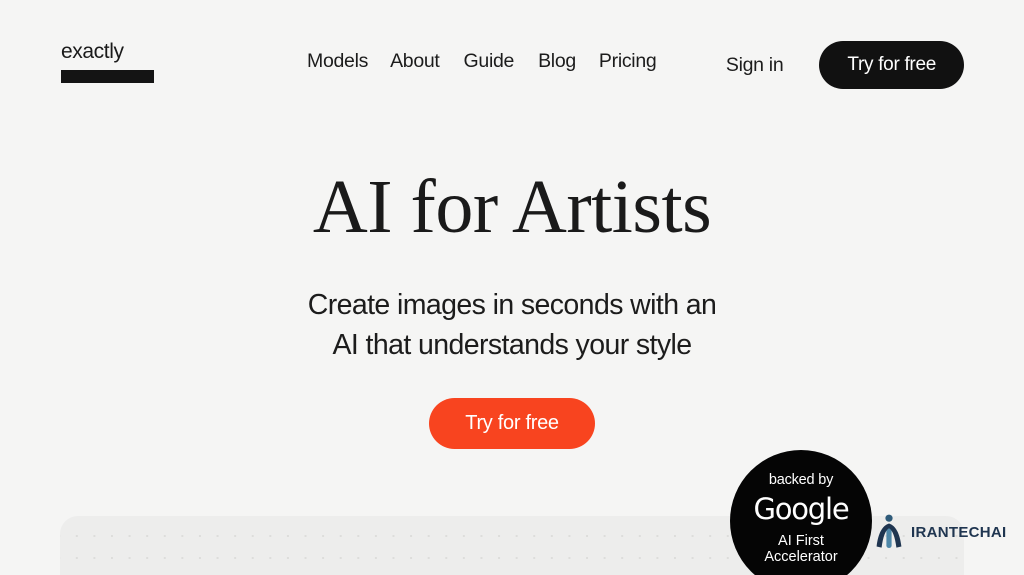  I want to click on badge-program-line-1: AI First, so click(801, 540).